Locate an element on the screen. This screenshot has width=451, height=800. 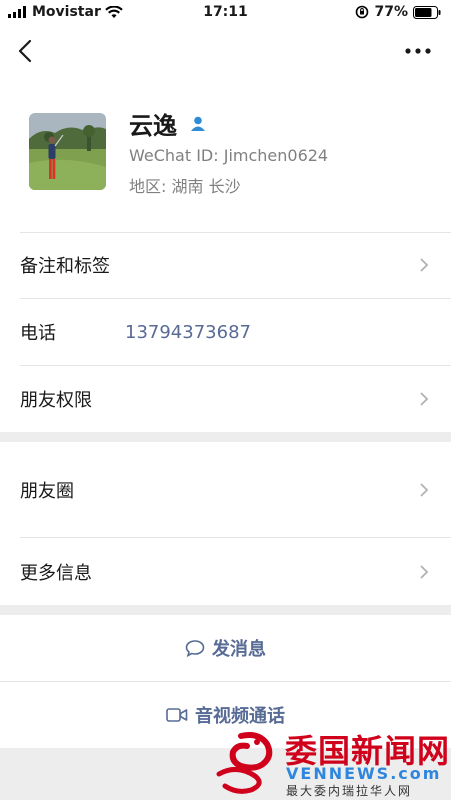
watermark-sub: 最大委内瑞拉华人网 is located at coordinates (349, 791).